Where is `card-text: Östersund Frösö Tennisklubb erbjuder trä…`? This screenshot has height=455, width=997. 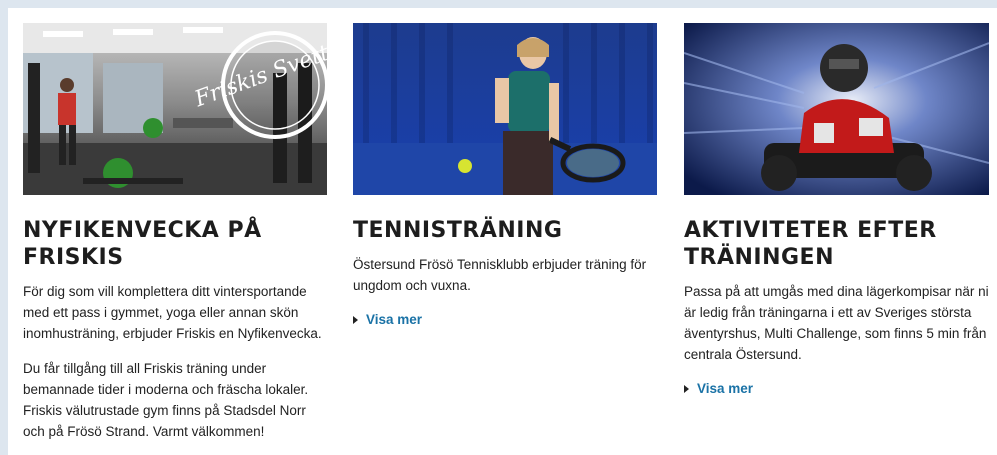 card-text: Östersund Frösö Tennisklubb erbjuder trä… is located at coordinates (500, 275).